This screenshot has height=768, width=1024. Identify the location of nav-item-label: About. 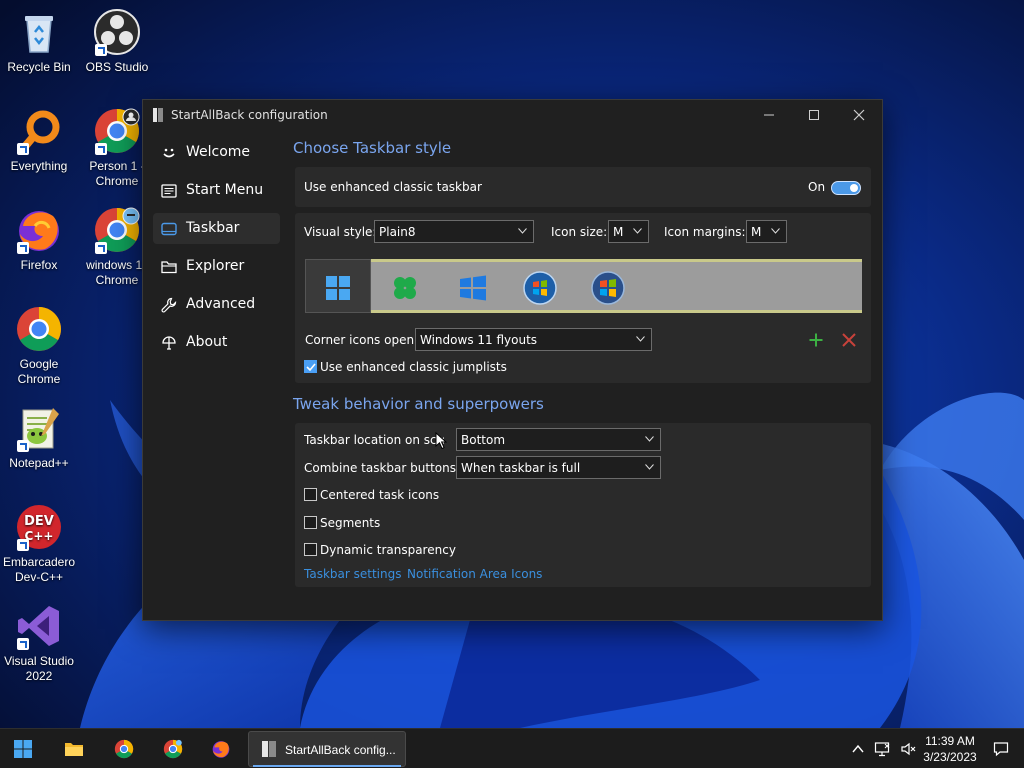
(207, 342).